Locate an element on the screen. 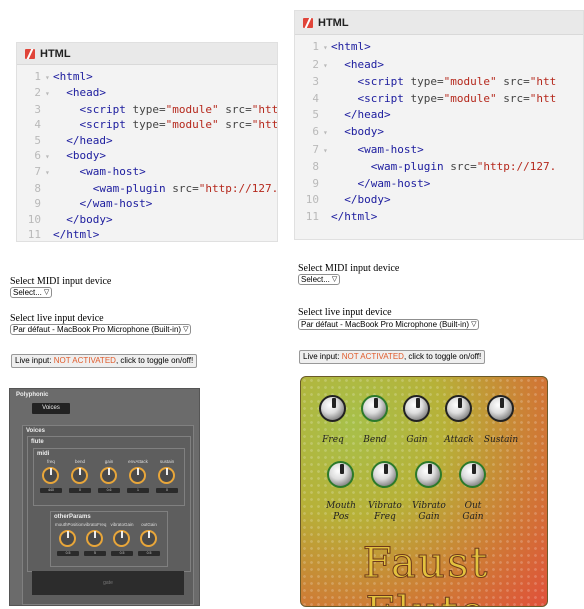  knob-value: 1 is located at coordinates (138, 490).